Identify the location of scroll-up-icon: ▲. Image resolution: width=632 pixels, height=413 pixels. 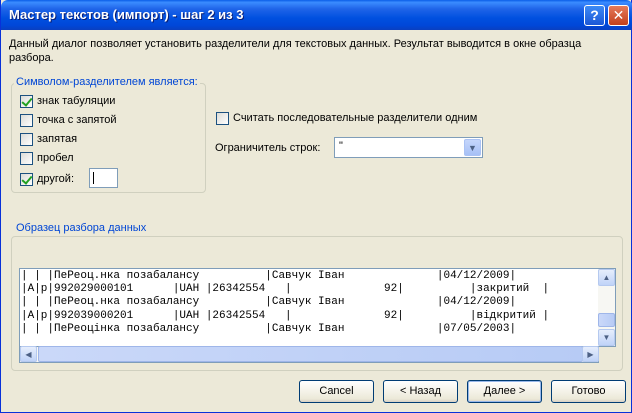
(606, 277).